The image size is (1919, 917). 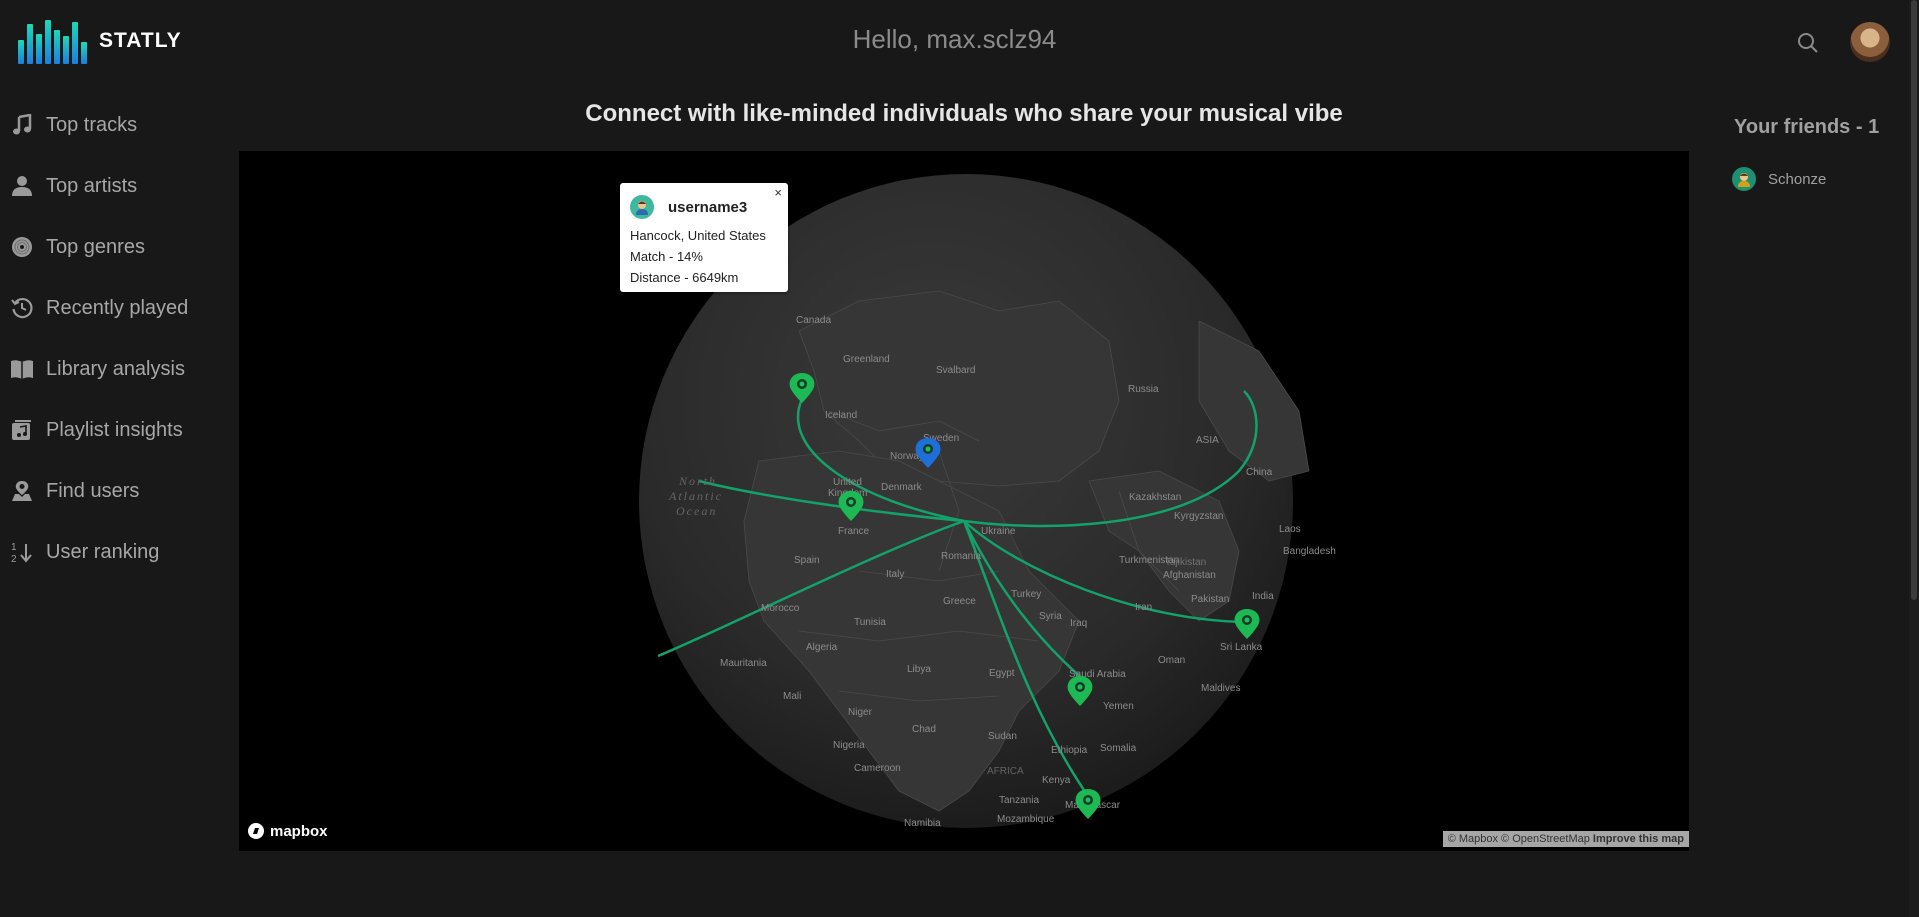 What do you see at coordinates (110, 265) in the screenshot?
I see `sidebar-item-top-genres: Top genres` at bounding box center [110, 265].